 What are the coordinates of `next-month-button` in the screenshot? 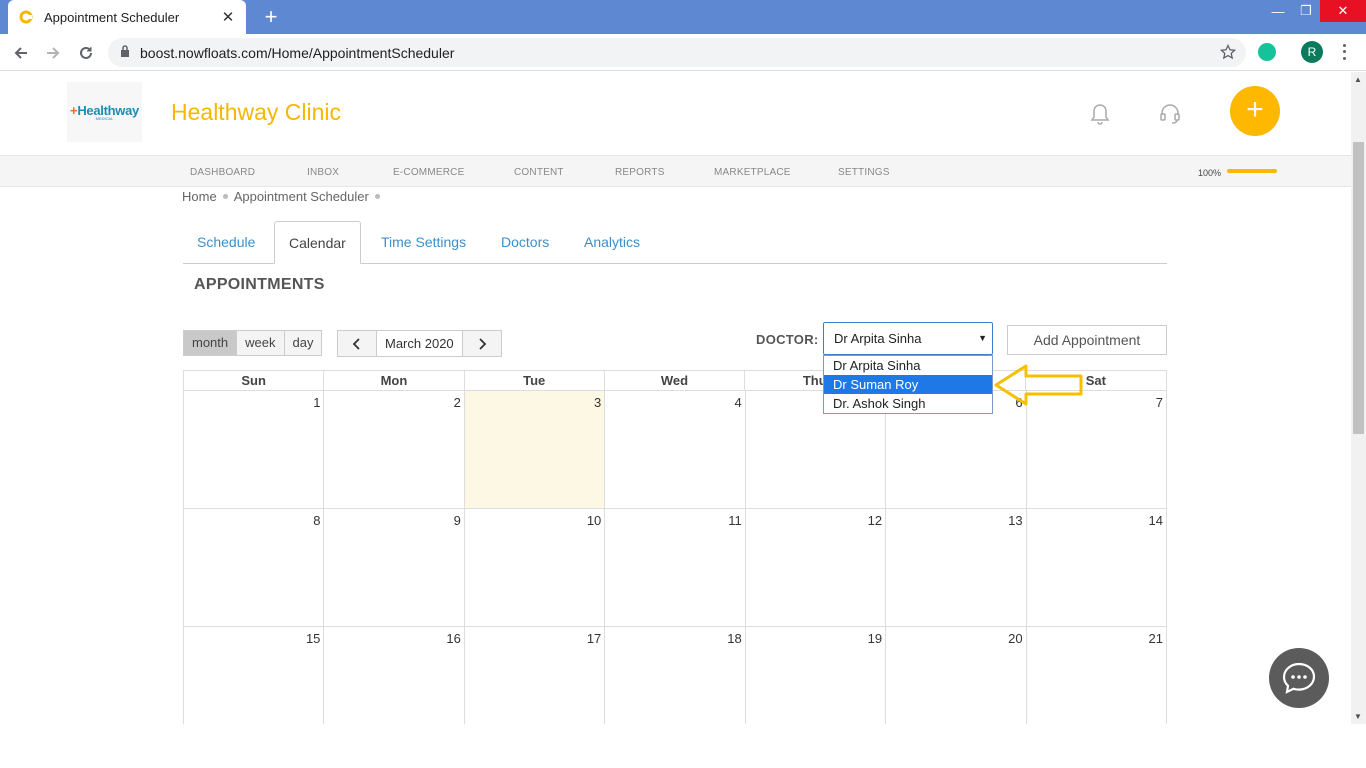 It's located at (481, 343).